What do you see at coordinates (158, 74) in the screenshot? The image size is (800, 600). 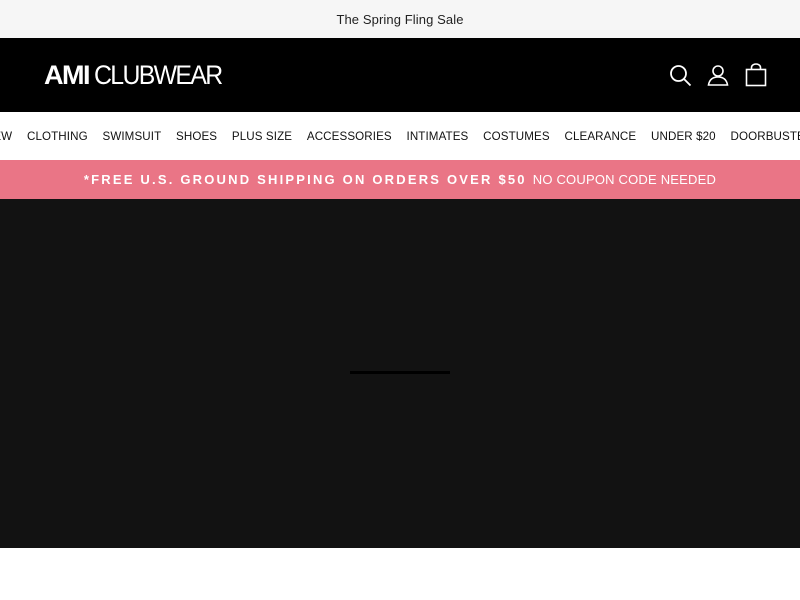 I see `logo-light-text: CLUBWEAR` at bounding box center [158, 74].